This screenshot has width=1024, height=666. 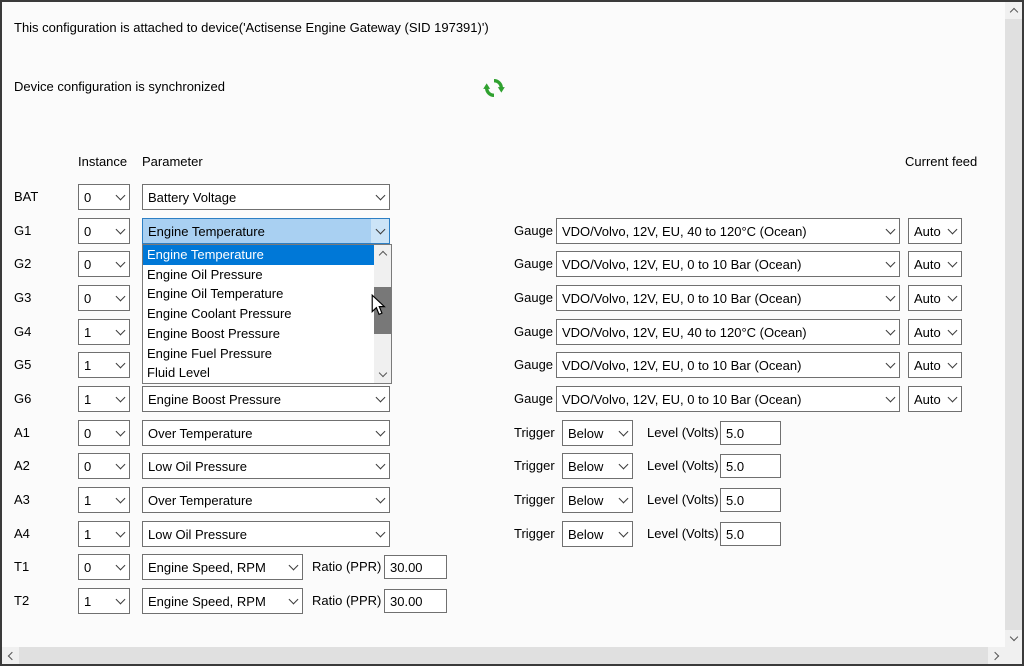 I want to click on dropdown-option-engine-coolant-pressure: Engine Coolant Pressure, so click(x=267, y=314).